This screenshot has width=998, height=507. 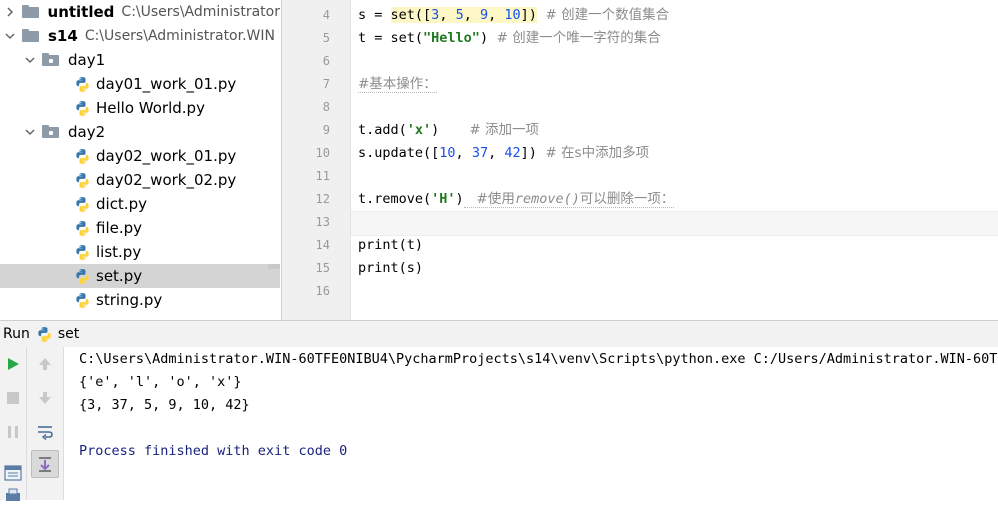 I want to click on tree-item-label: day01_work_01.py, so click(x=166, y=84).